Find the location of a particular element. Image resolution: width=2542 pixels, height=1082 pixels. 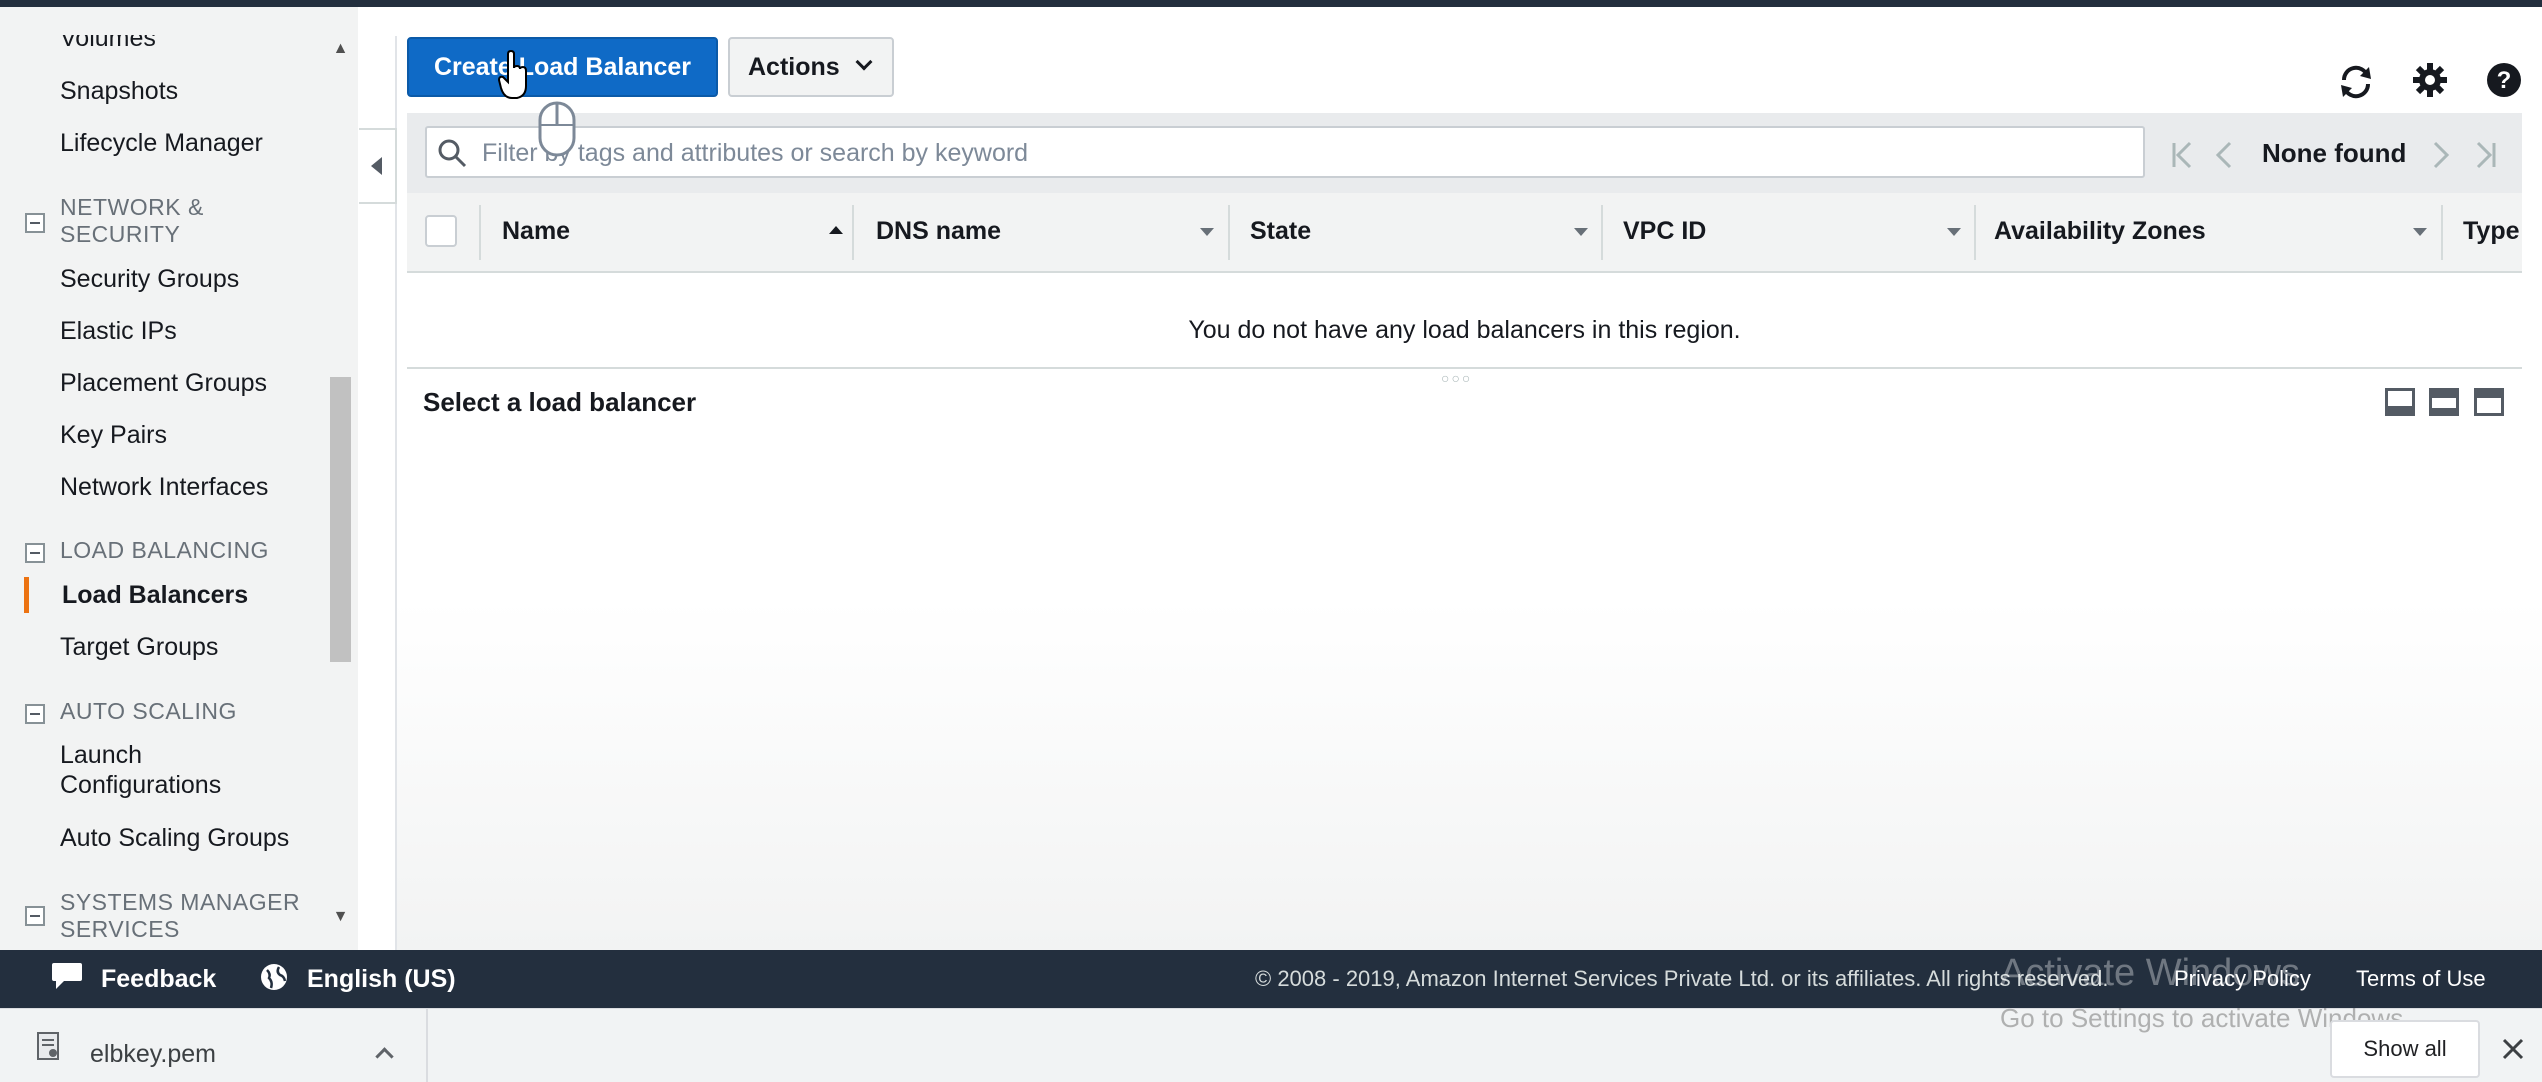

feedback-link: Feedback is located at coordinates (158, 979).